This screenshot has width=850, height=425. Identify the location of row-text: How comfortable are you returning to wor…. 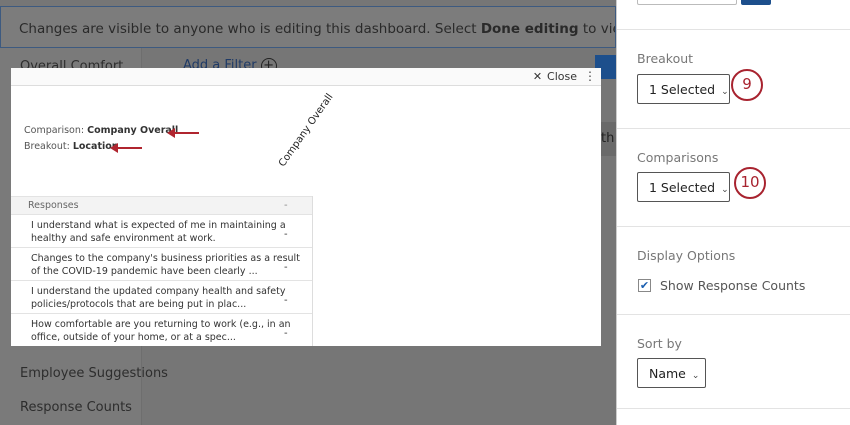
(161, 331).